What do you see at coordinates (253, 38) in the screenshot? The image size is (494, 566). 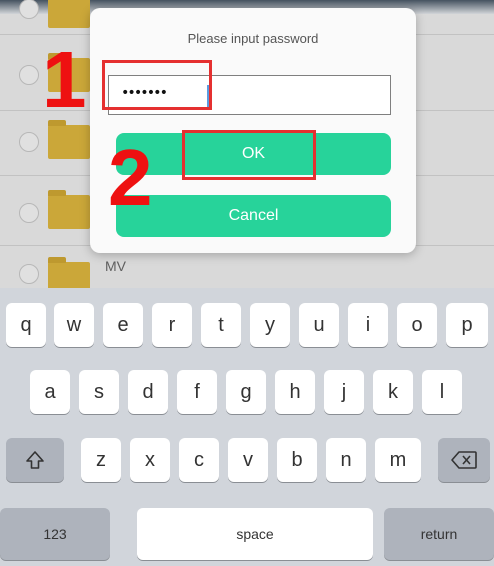 I see `dialog-title: Please input password` at bounding box center [253, 38].